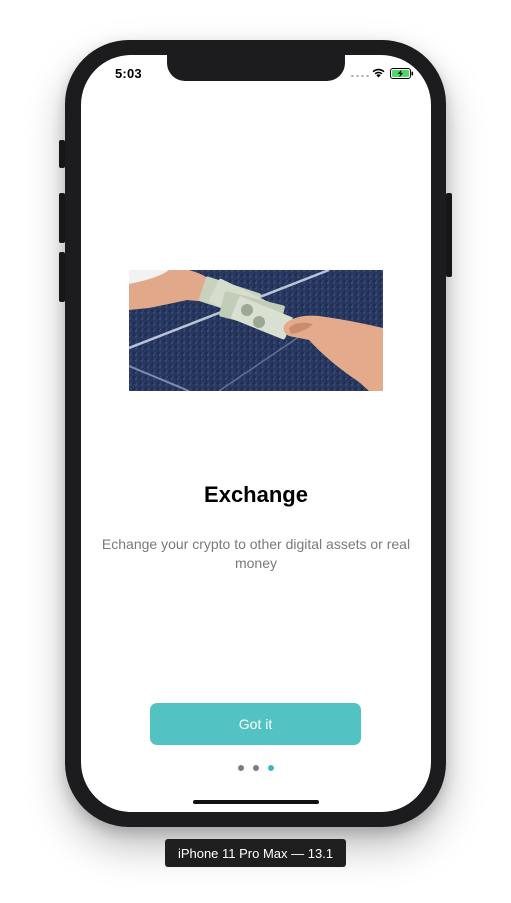 The image size is (511, 903). I want to click on status-time: 5:03, so click(128, 73).